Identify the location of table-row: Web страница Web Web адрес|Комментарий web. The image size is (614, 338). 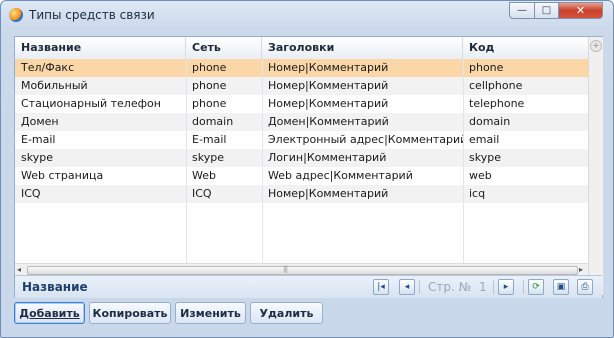
(301, 176).